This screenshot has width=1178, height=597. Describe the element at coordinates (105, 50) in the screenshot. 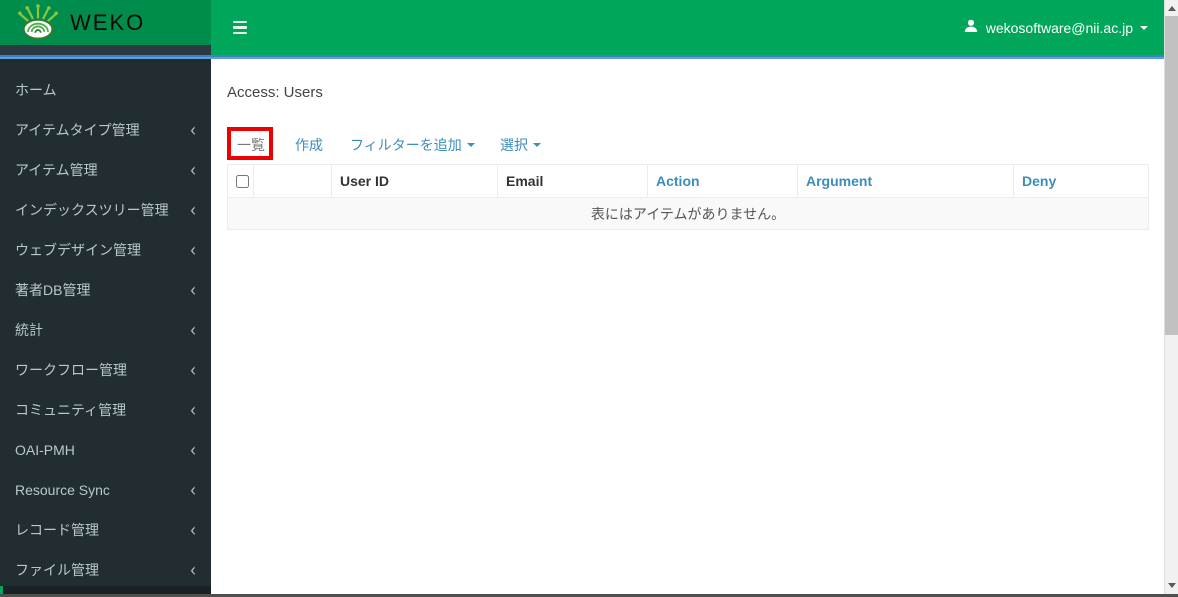

I see `sidebar-top-strip` at that location.